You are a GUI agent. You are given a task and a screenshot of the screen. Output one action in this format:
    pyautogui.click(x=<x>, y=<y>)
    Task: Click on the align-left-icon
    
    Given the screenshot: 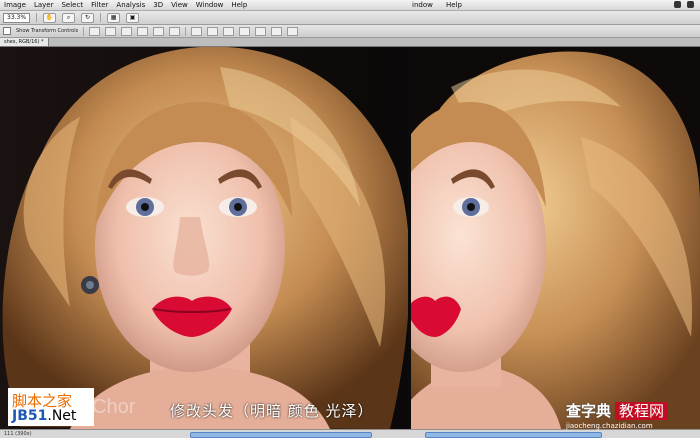 What is the action you would take?
    pyautogui.click(x=143, y=31)
    